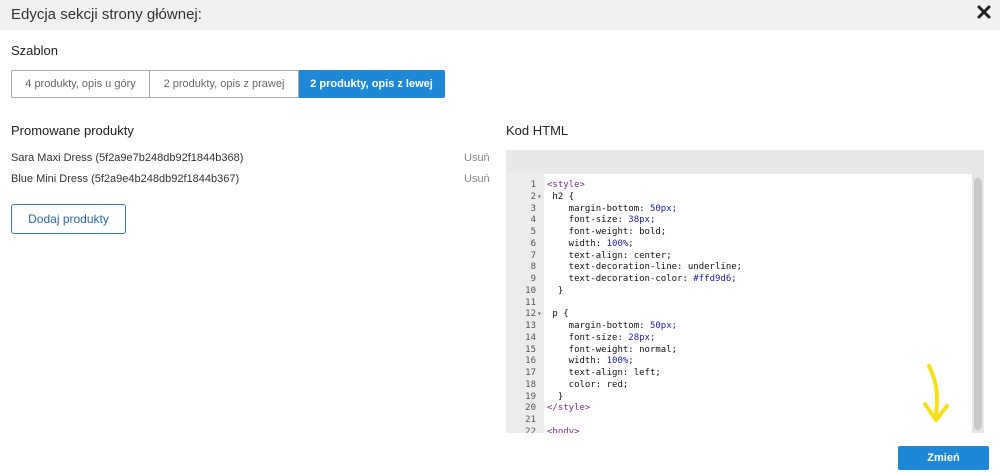 This screenshot has width=1000, height=475. Describe the element at coordinates (558, 314) in the screenshot. I see `code-text: p {` at that location.